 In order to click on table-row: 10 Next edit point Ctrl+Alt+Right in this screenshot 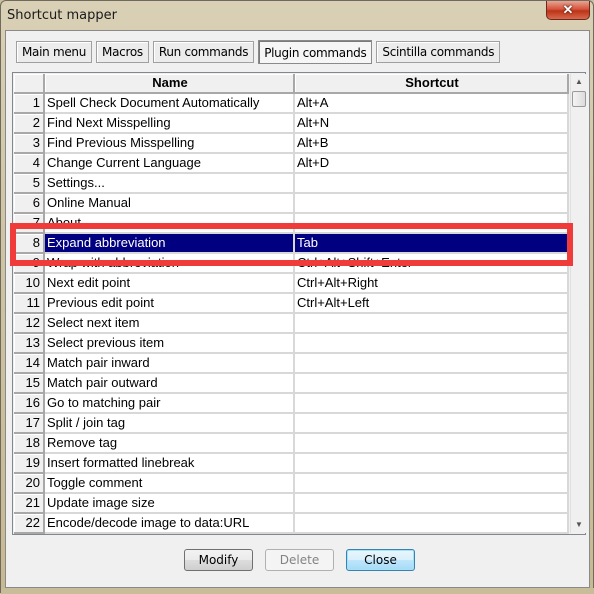, I will do `click(291, 284)`.